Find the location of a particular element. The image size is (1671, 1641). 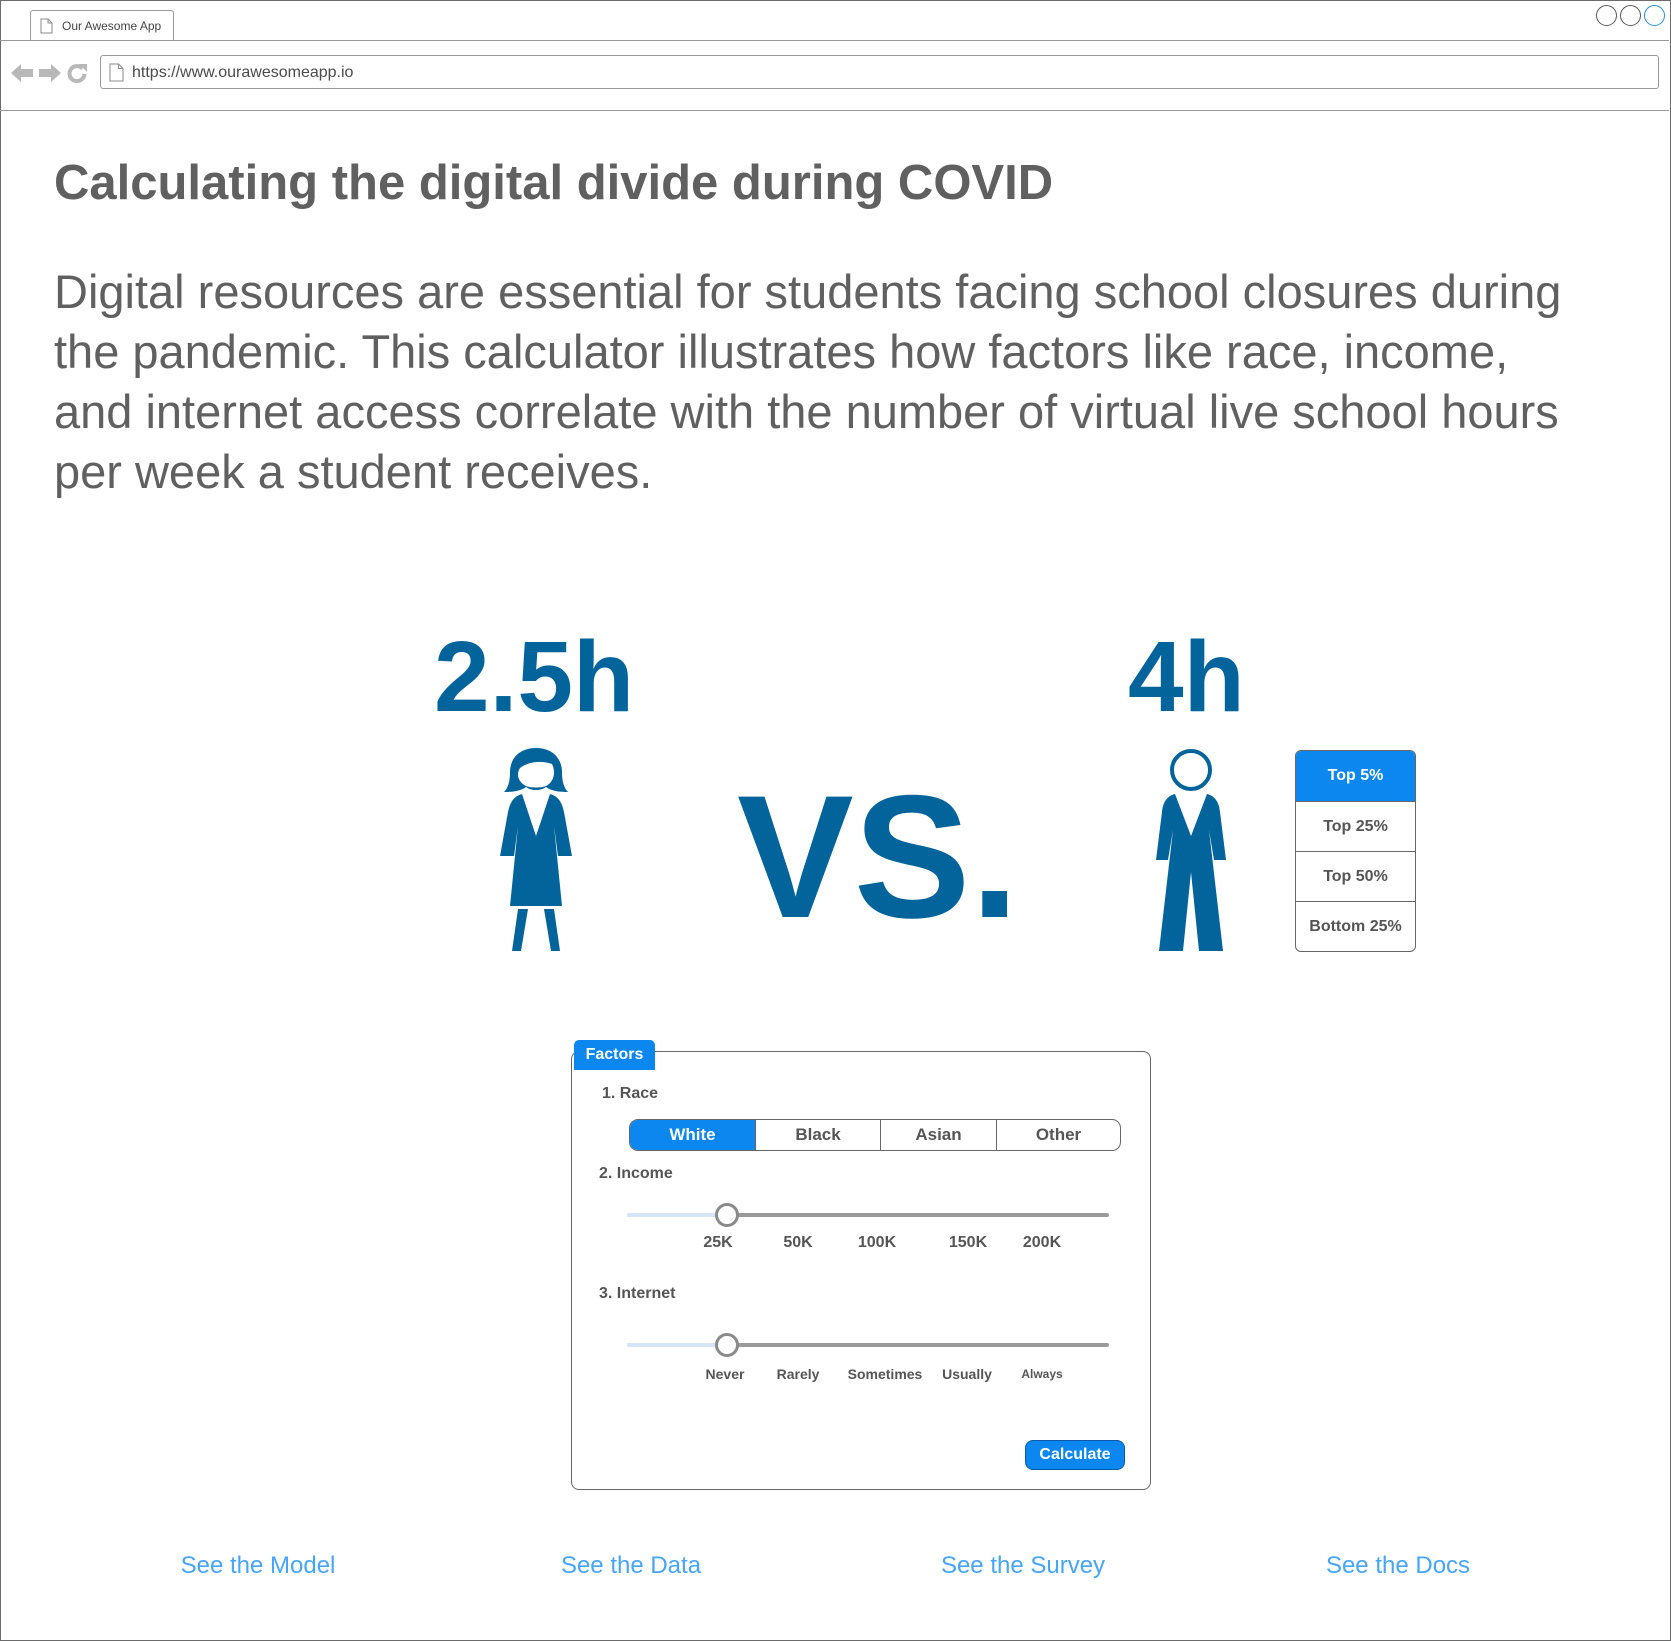

browser-tab: Our Awesome App is located at coordinates (102, 25).